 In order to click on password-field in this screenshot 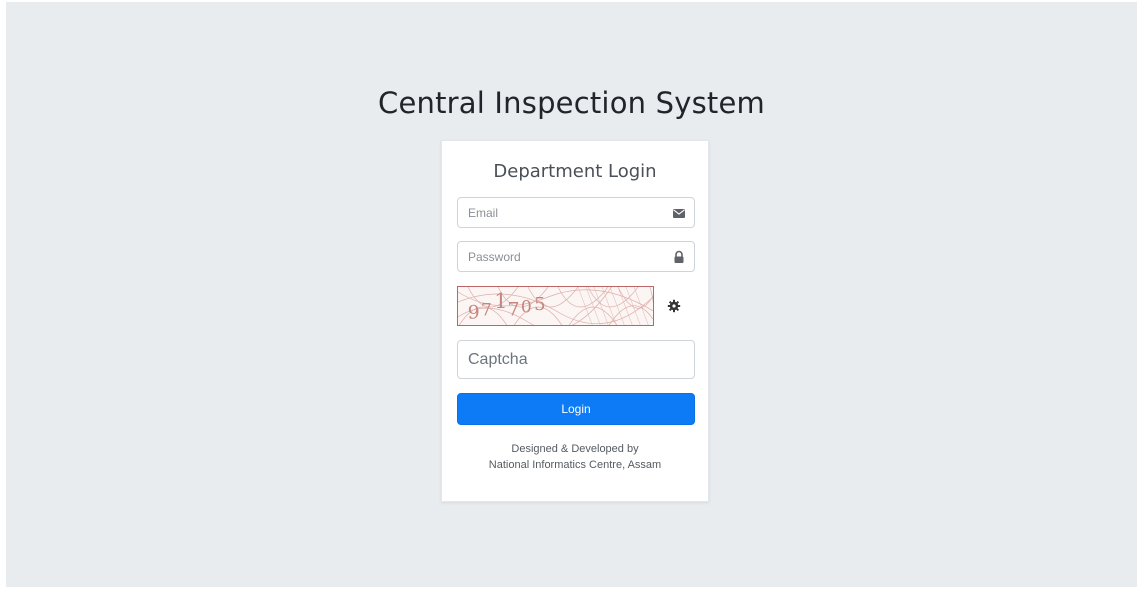, I will do `click(576, 256)`.